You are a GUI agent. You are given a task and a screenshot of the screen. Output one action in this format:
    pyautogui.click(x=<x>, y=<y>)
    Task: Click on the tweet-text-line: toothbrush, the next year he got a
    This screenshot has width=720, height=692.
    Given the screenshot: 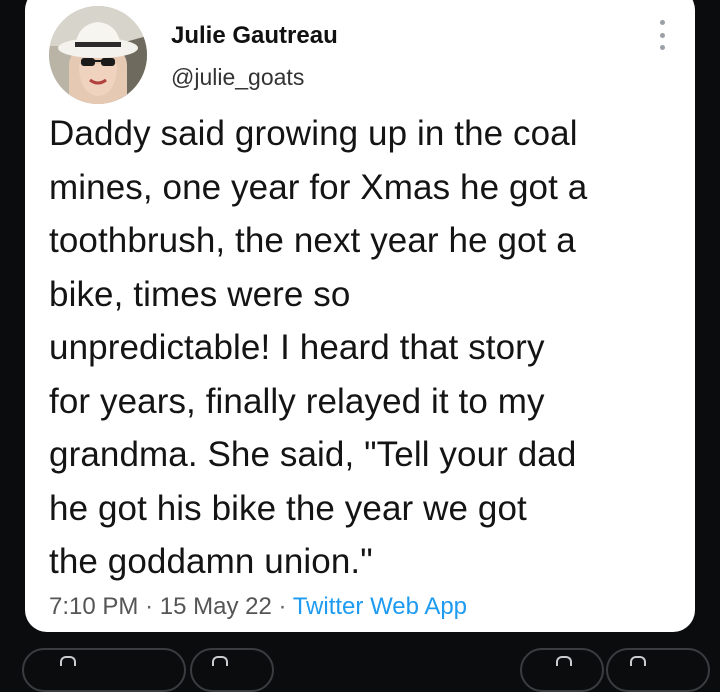 What is the action you would take?
    pyautogui.click(x=312, y=240)
    